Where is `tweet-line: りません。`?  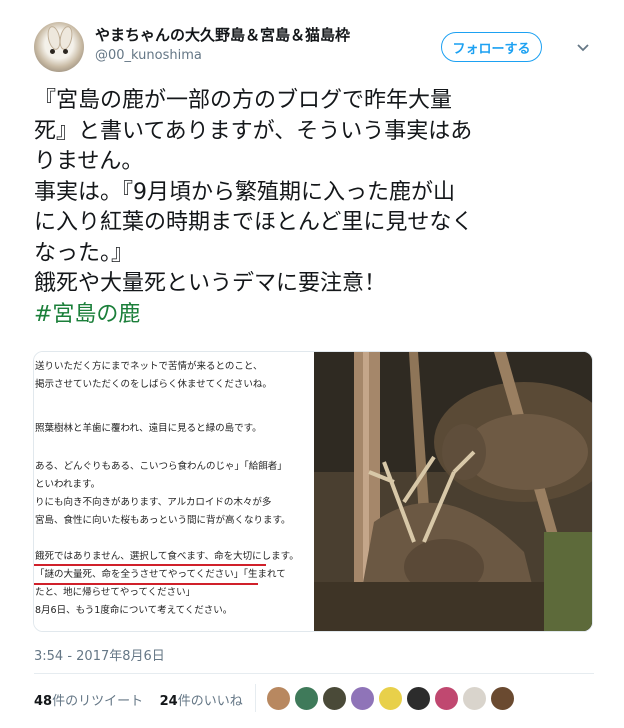
tweet-line: りません。 is located at coordinates (89, 161).